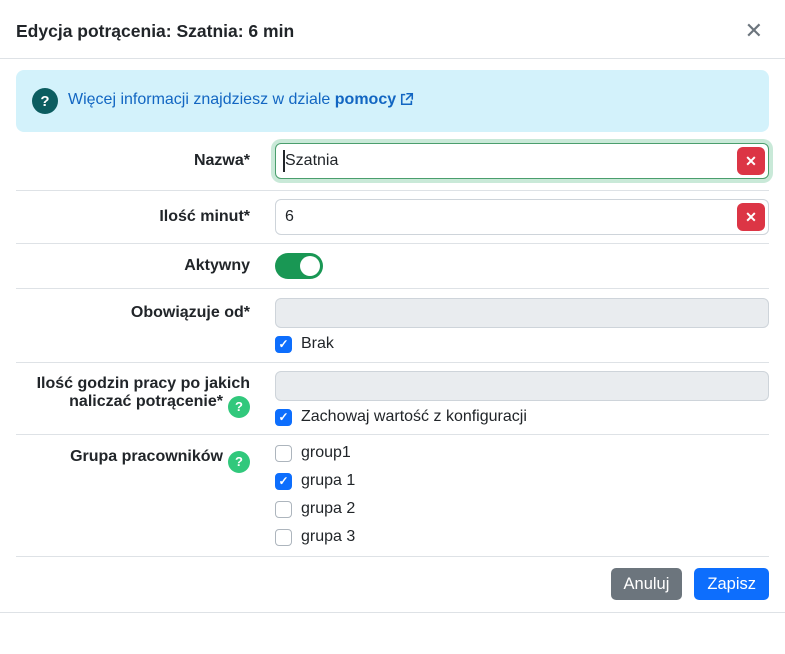  What do you see at coordinates (646, 584) in the screenshot?
I see `cancel-button: Anuluj` at bounding box center [646, 584].